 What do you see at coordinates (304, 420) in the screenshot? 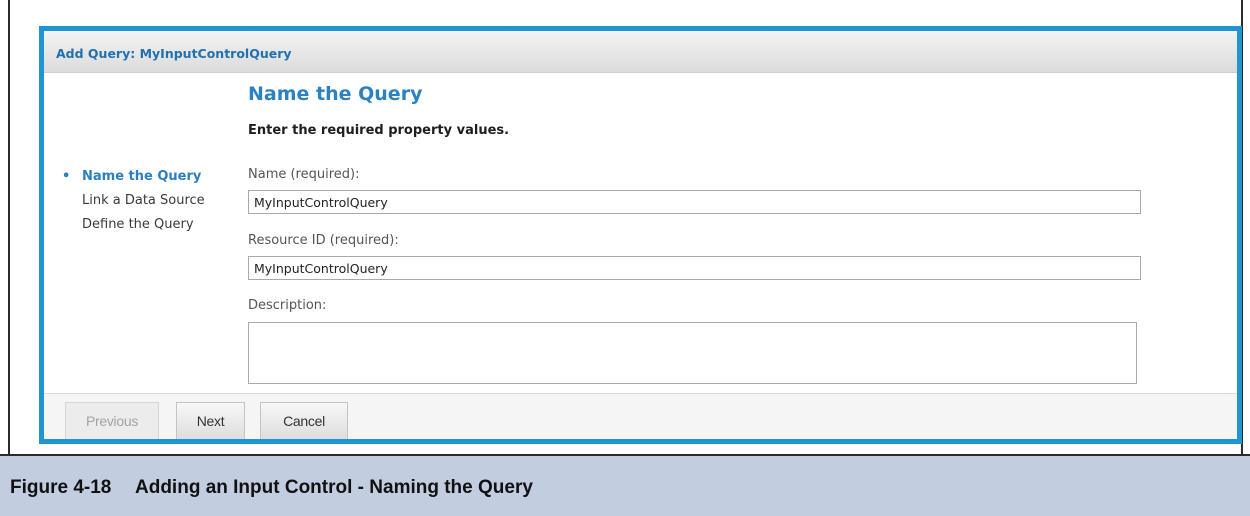
I see `cancel-button: Cancel` at bounding box center [304, 420].